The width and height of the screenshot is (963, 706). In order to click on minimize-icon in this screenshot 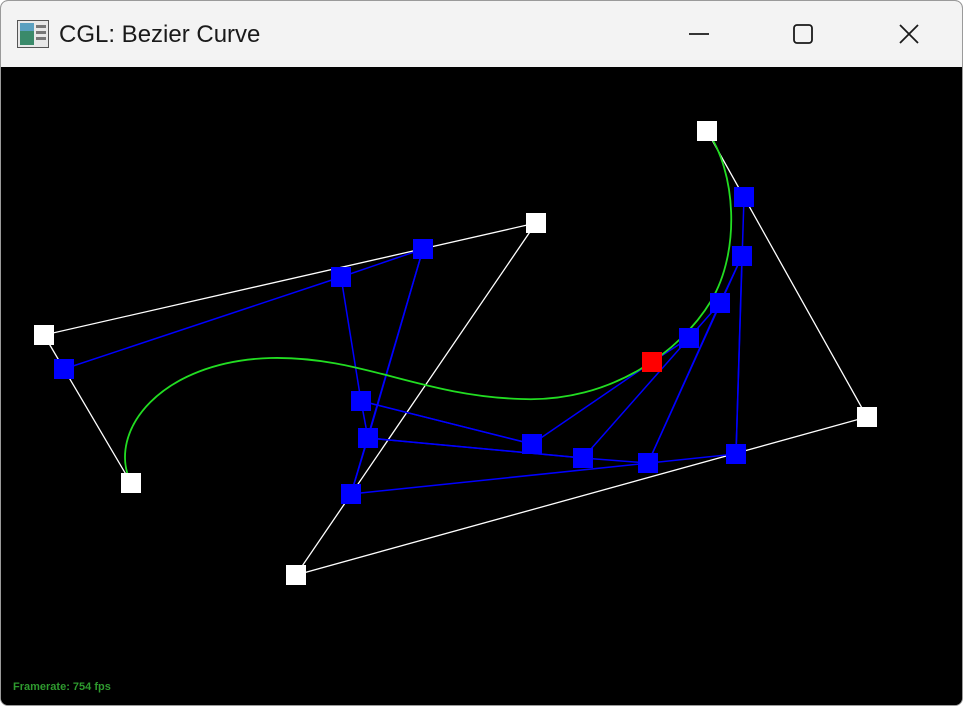, I will do `click(699, 34)`.